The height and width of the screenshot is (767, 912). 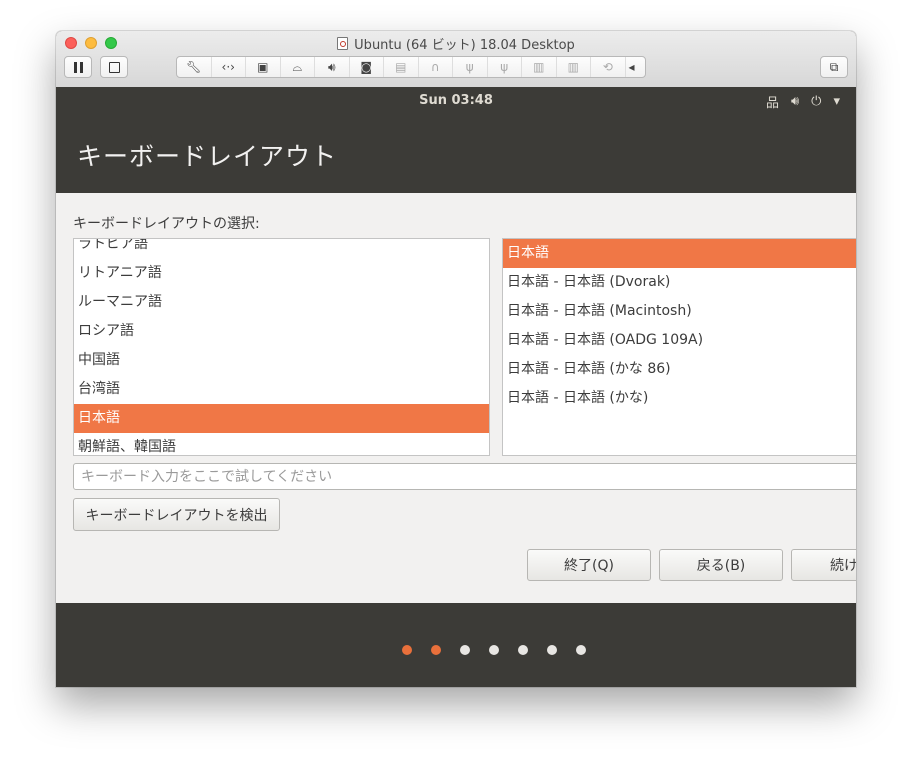 What do you see at coordinates (281, 302) in the screenshot?
I see `list-item: ルーマニア語` at bounding box center [281, 302].